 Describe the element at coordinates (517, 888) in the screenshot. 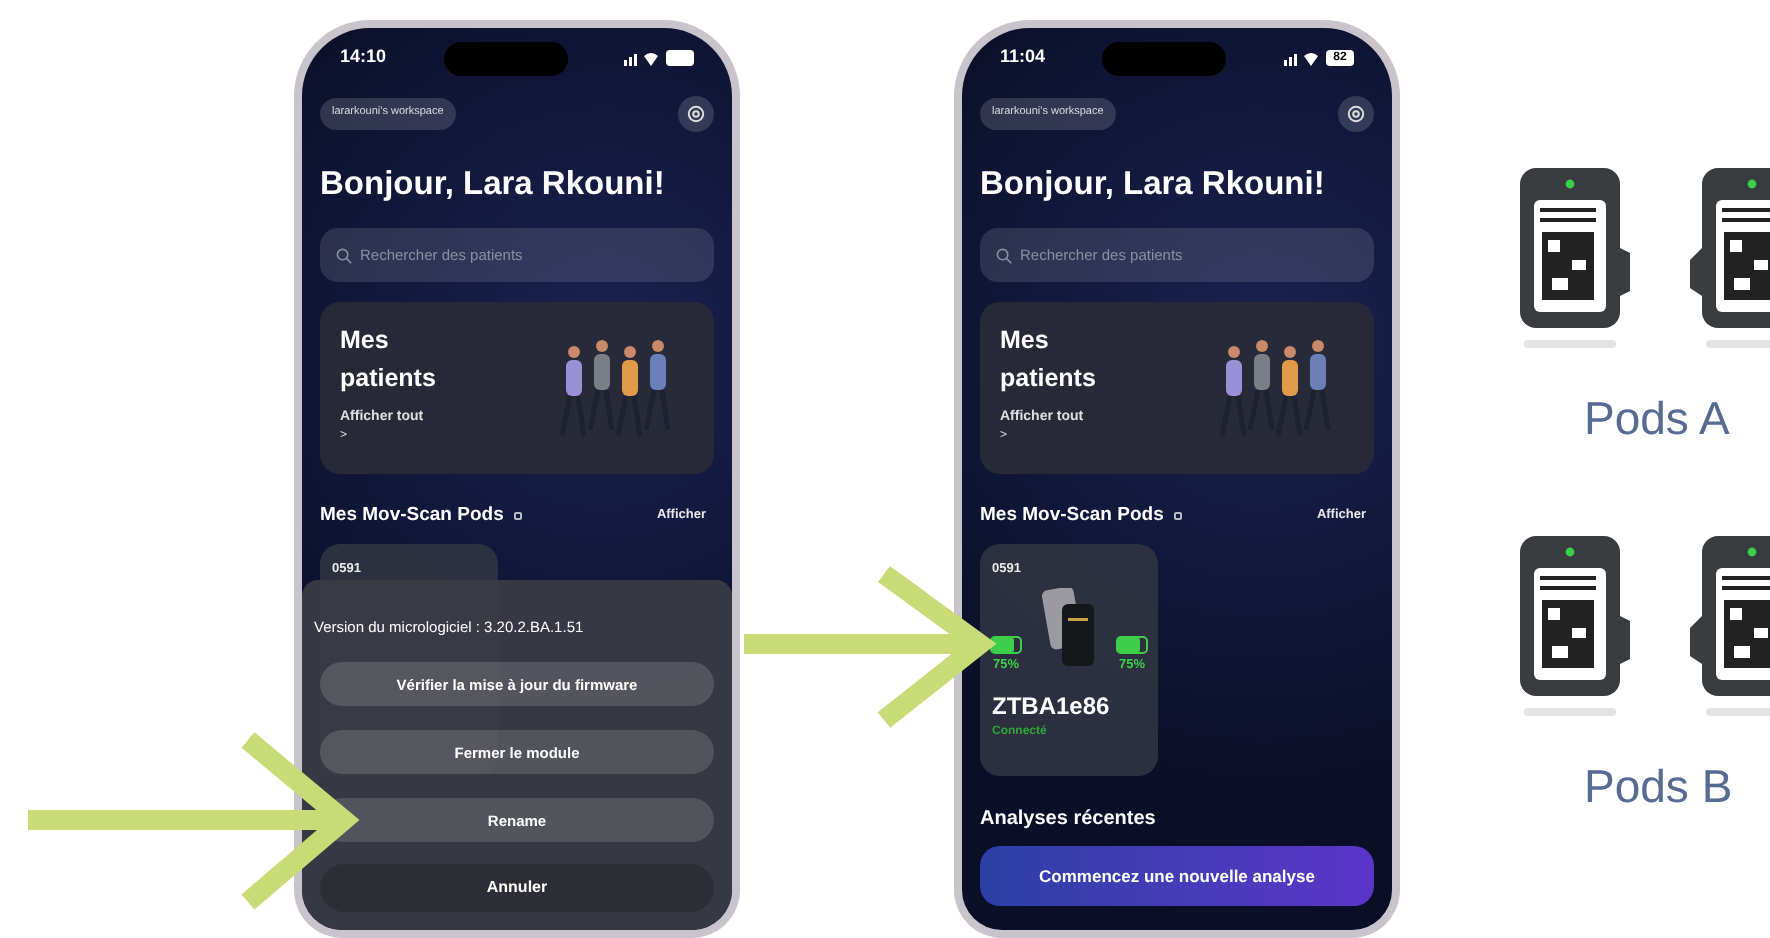

I see `cancel-button: Annuler` at that location.